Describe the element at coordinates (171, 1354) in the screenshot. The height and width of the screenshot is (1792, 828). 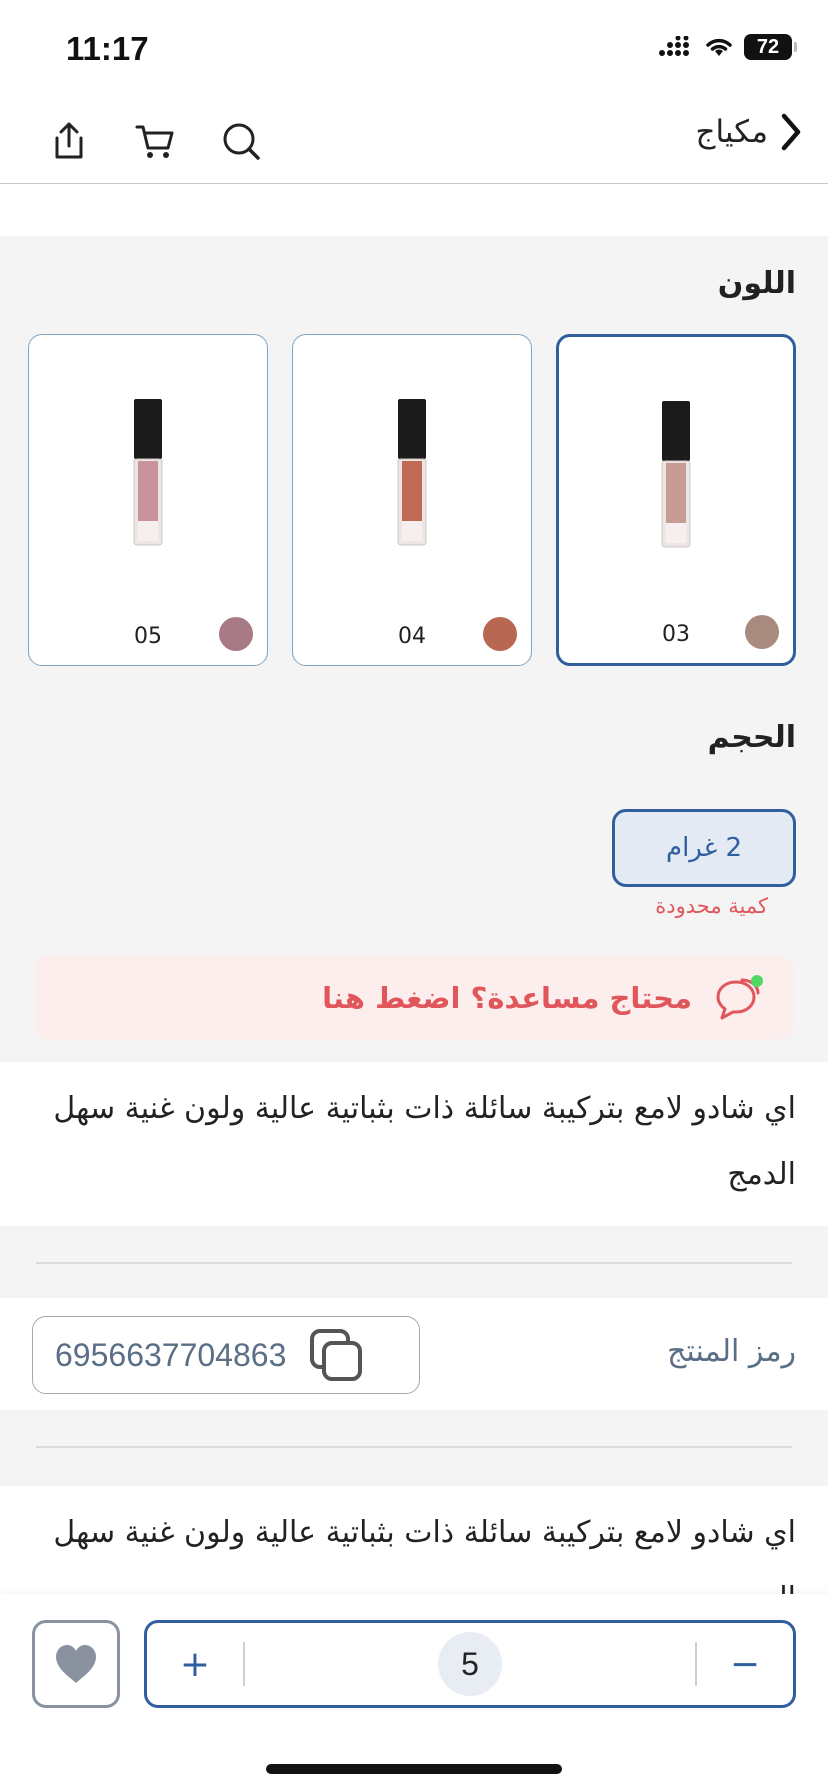
I see `sku-value: 6956637704863` at that location.